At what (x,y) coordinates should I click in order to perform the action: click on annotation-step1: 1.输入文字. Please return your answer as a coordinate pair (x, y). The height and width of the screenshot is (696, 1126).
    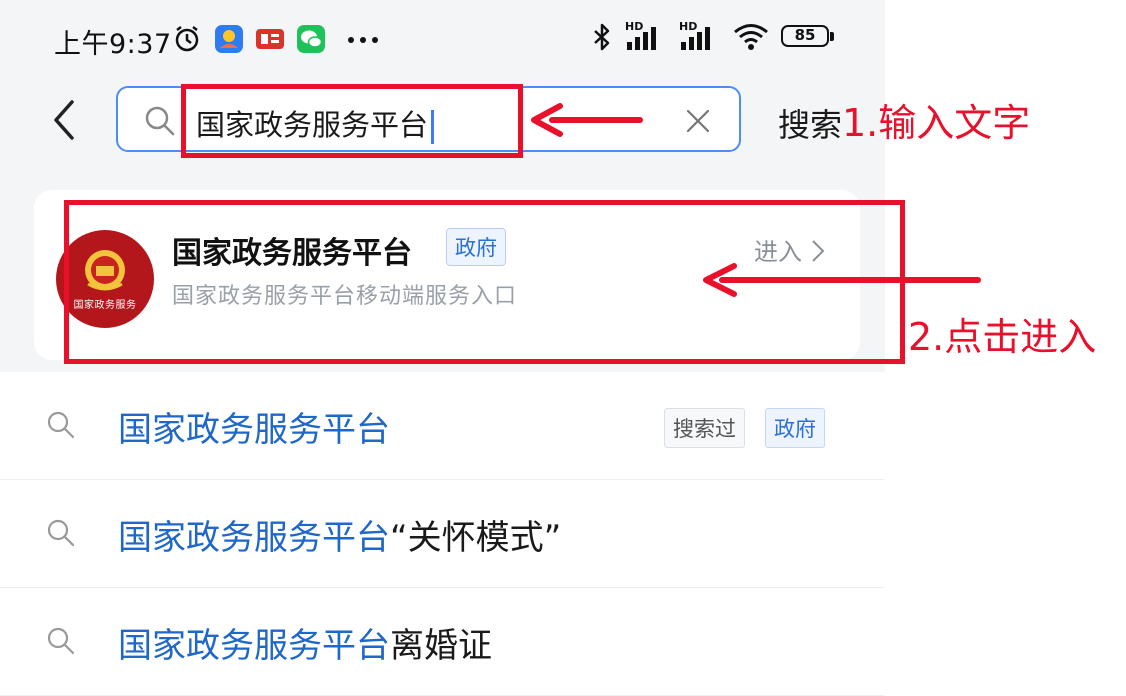
    Looking at the image, I should click on (936, 123).